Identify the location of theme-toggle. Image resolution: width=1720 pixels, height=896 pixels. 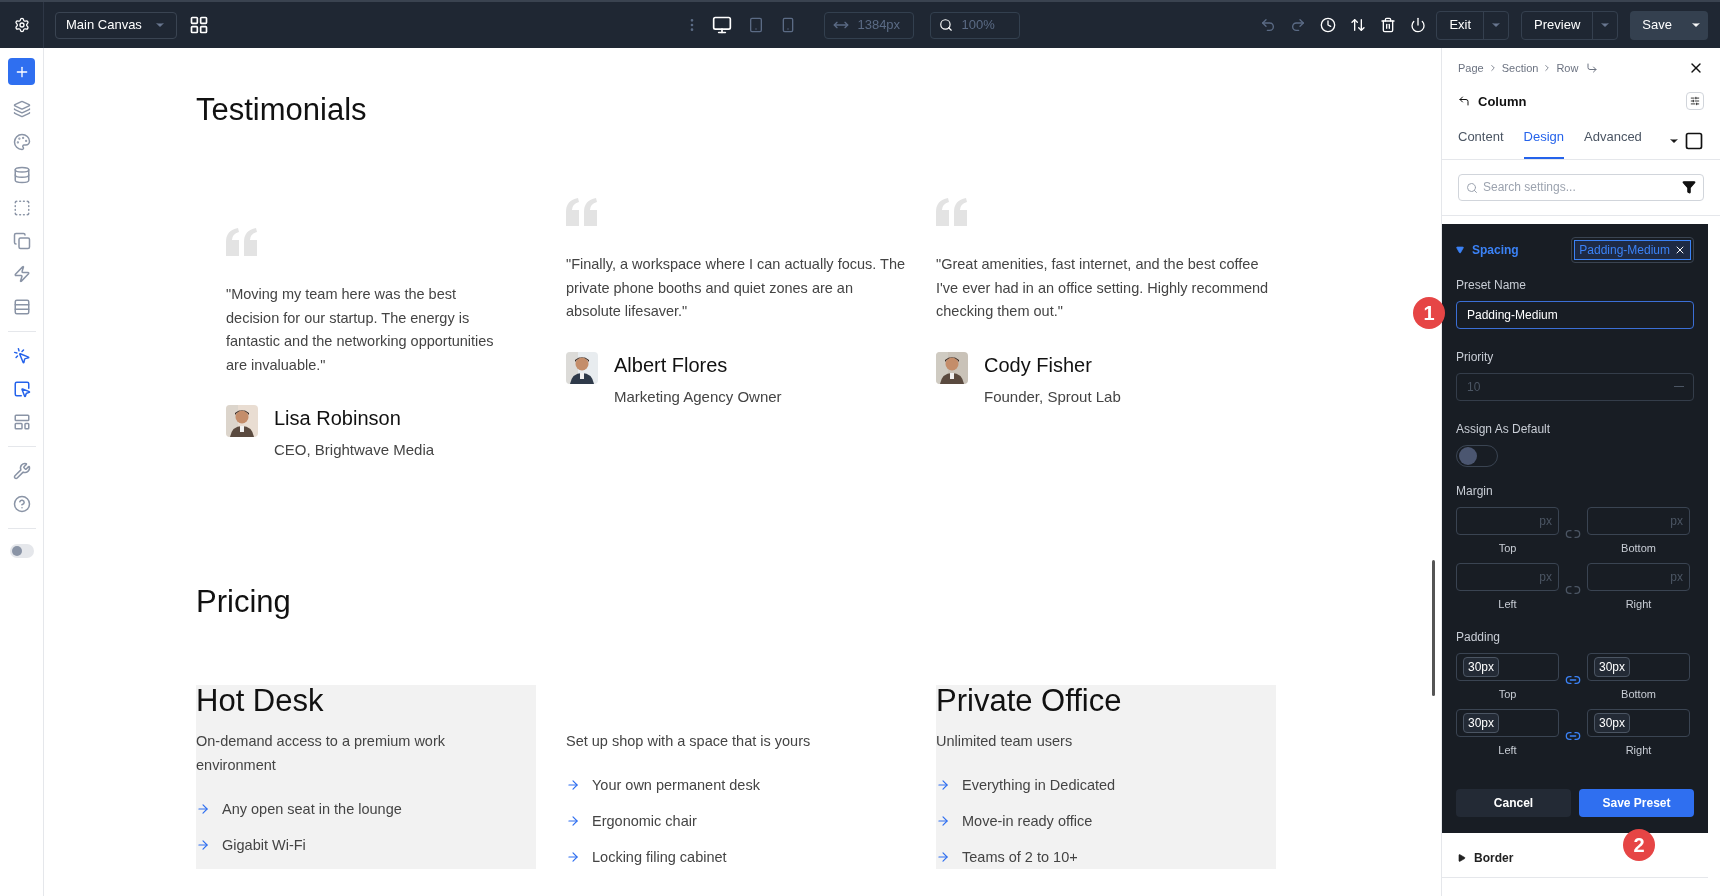
(21, 551).